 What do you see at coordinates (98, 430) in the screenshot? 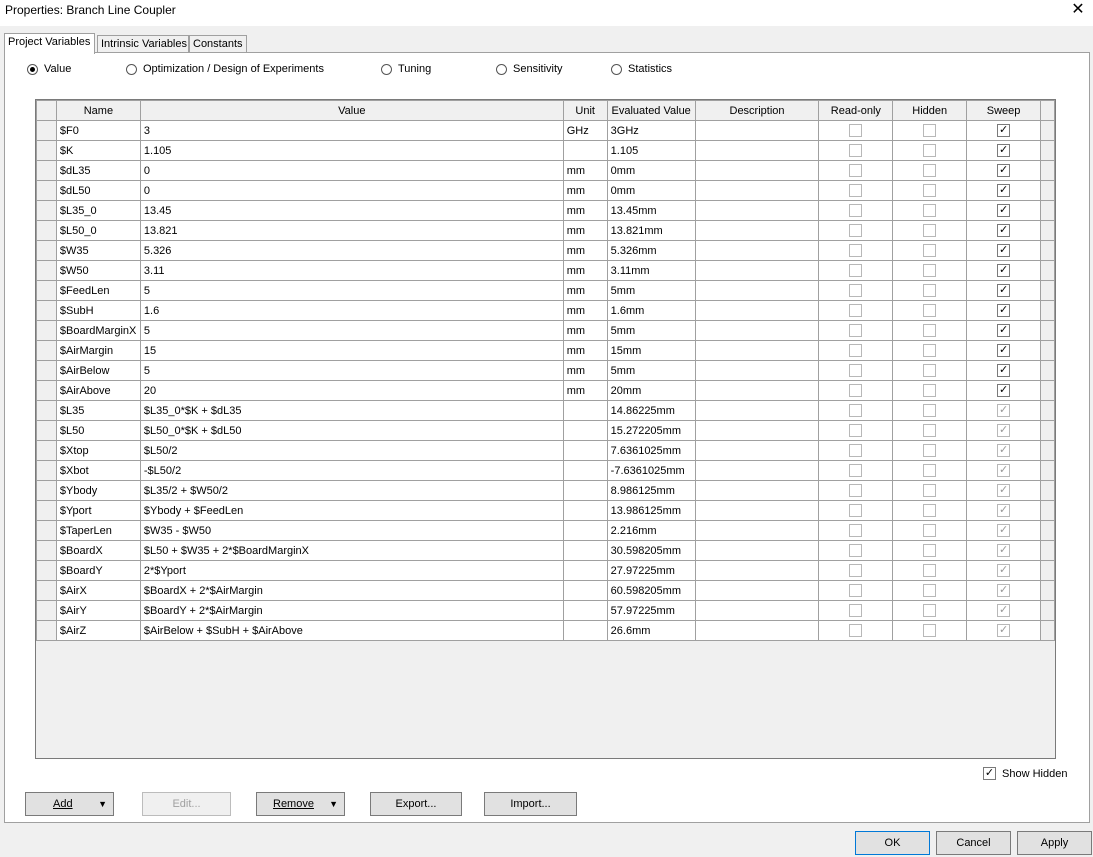
I see `cell-name: $L50` at bounding box center [98, 430].